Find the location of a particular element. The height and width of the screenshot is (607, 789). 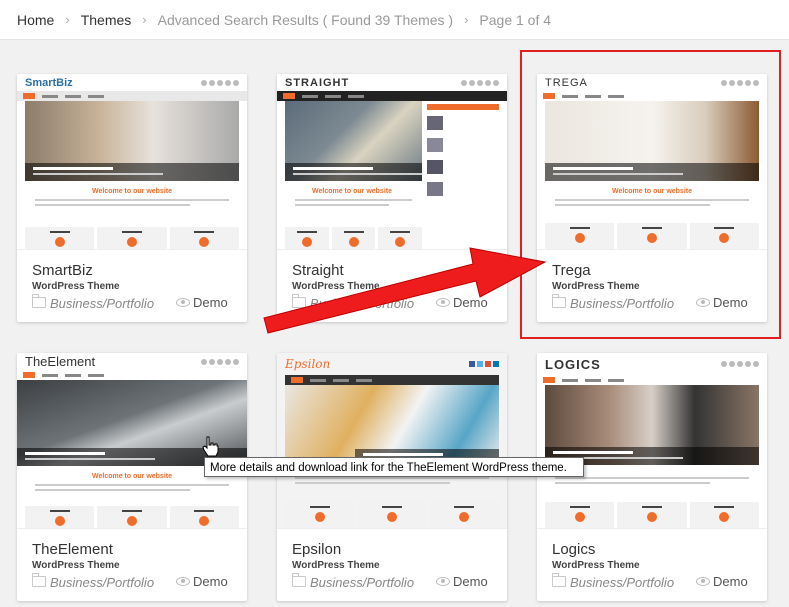

hand-cursor-icon is located at coordinates (210, 446).